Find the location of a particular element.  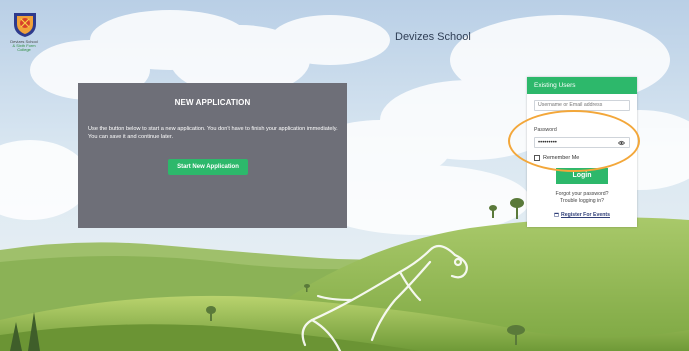

register-events-link: Register For Events is located at coordinates (582, 215).